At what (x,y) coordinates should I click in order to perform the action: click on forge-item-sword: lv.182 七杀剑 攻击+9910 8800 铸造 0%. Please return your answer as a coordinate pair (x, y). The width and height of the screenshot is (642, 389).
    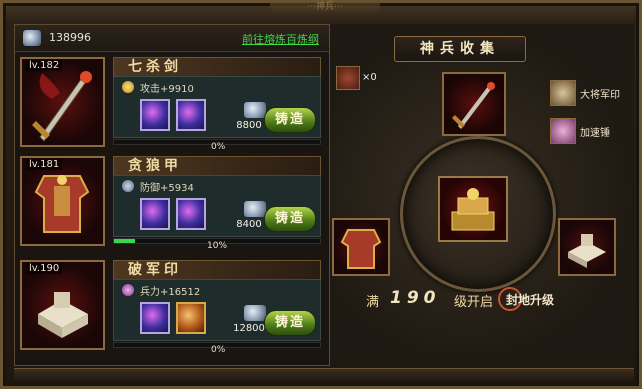
    Looking at the image, I should click on (172, 104).